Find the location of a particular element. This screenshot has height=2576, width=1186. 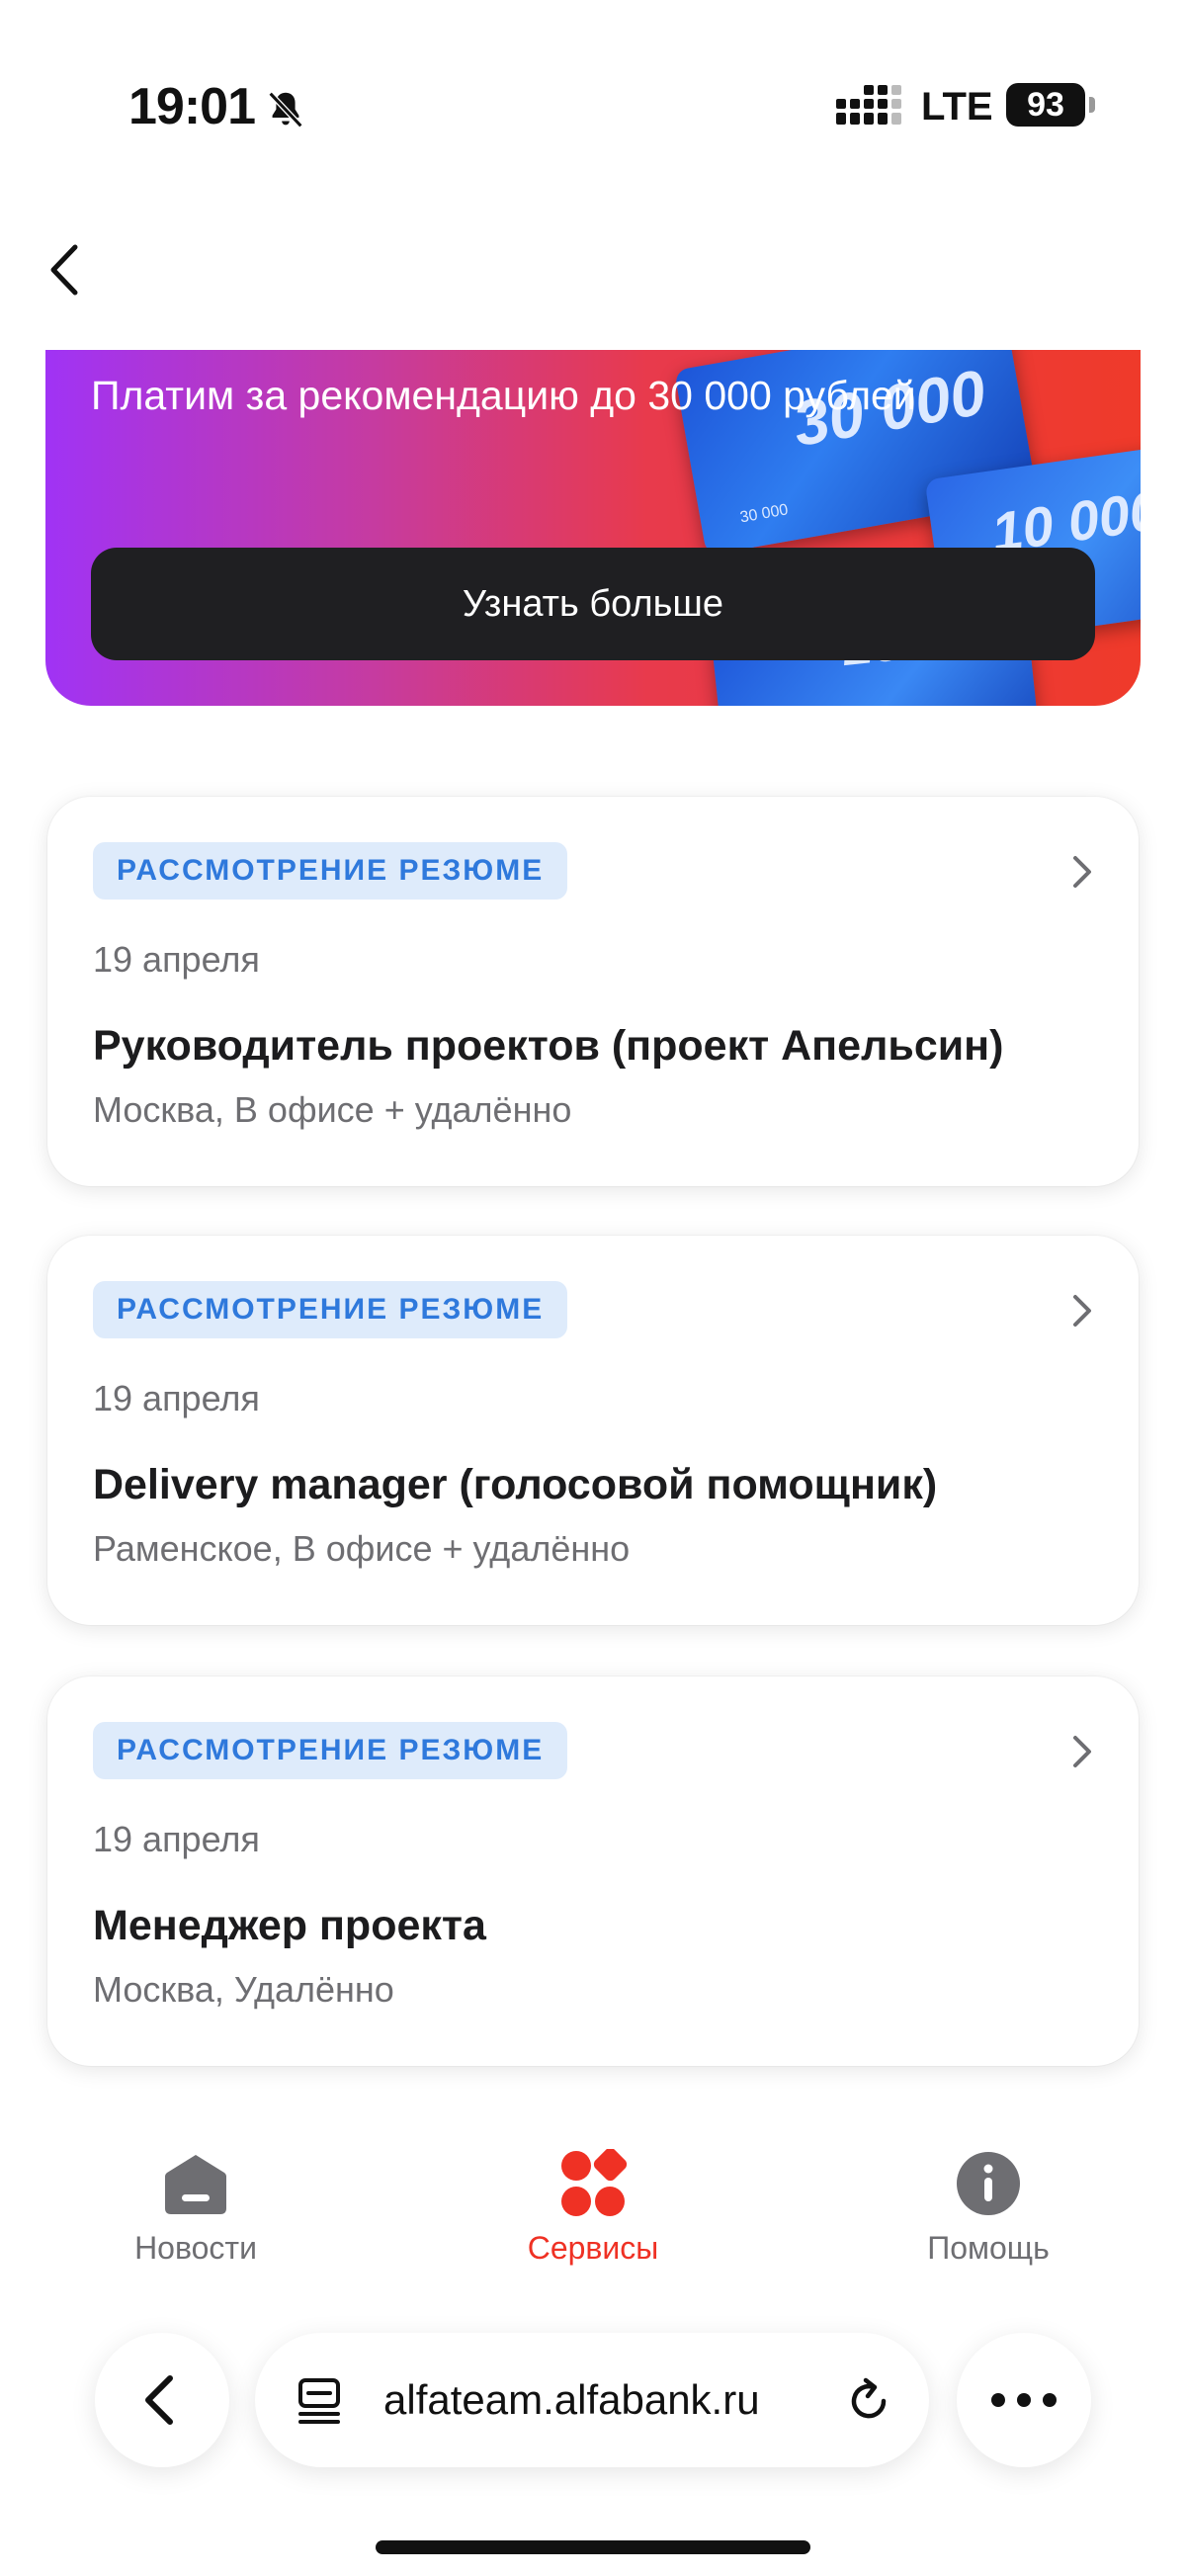

learn-more-button: Узнать больше is located at coordinates (593, 604).